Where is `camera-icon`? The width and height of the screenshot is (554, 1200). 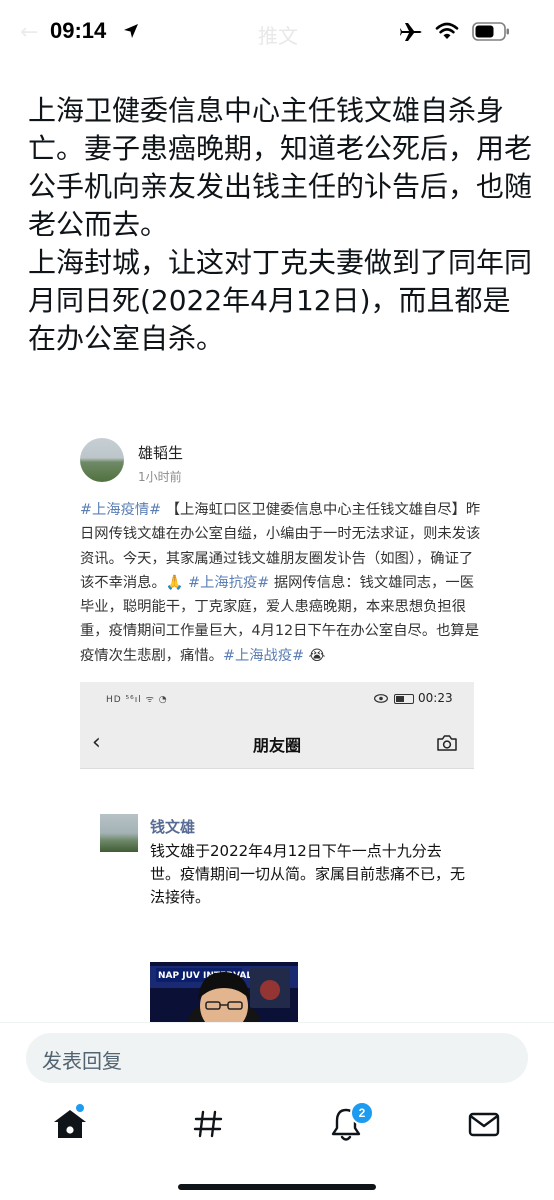 camera-icon is located at coordinates (447, 743).